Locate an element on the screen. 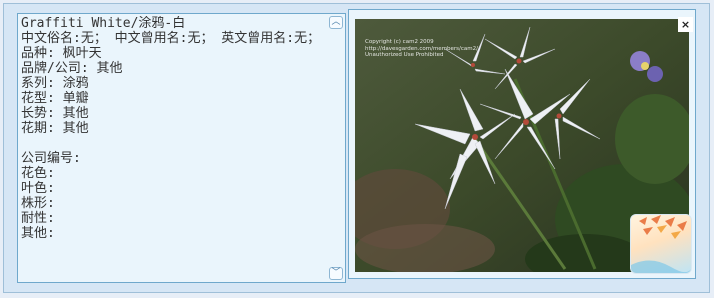  description-line: 花色: is located at coordinates (38, 173).